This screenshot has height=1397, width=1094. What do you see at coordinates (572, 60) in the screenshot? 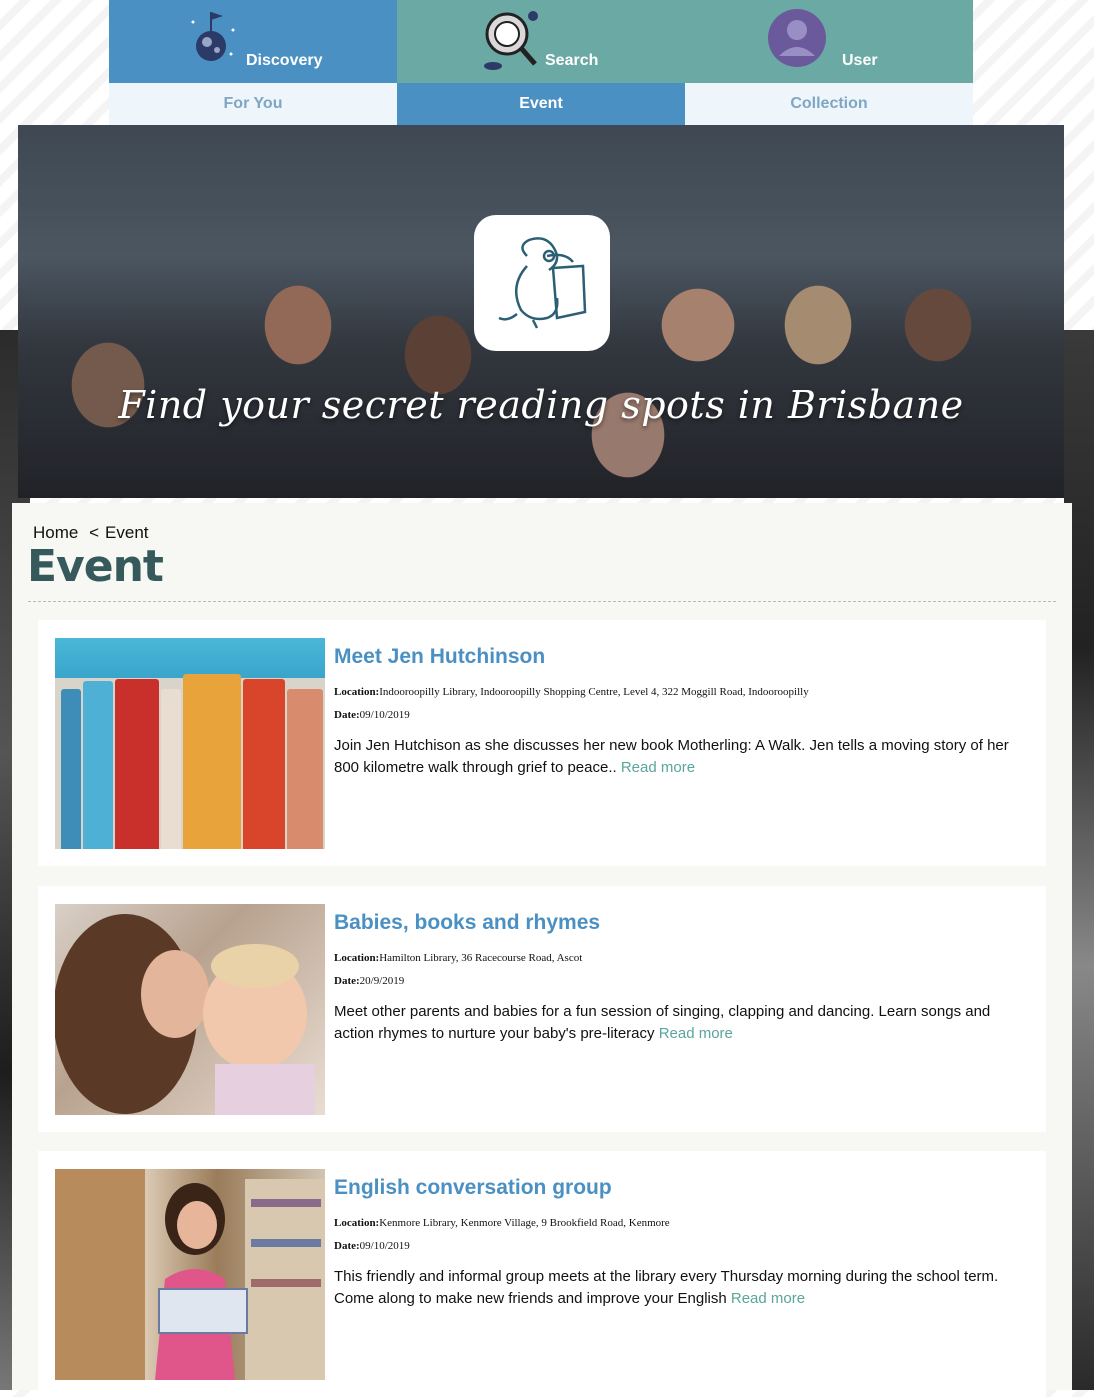
I see `tab-search-label: Search` at bounding box center [572, 60].